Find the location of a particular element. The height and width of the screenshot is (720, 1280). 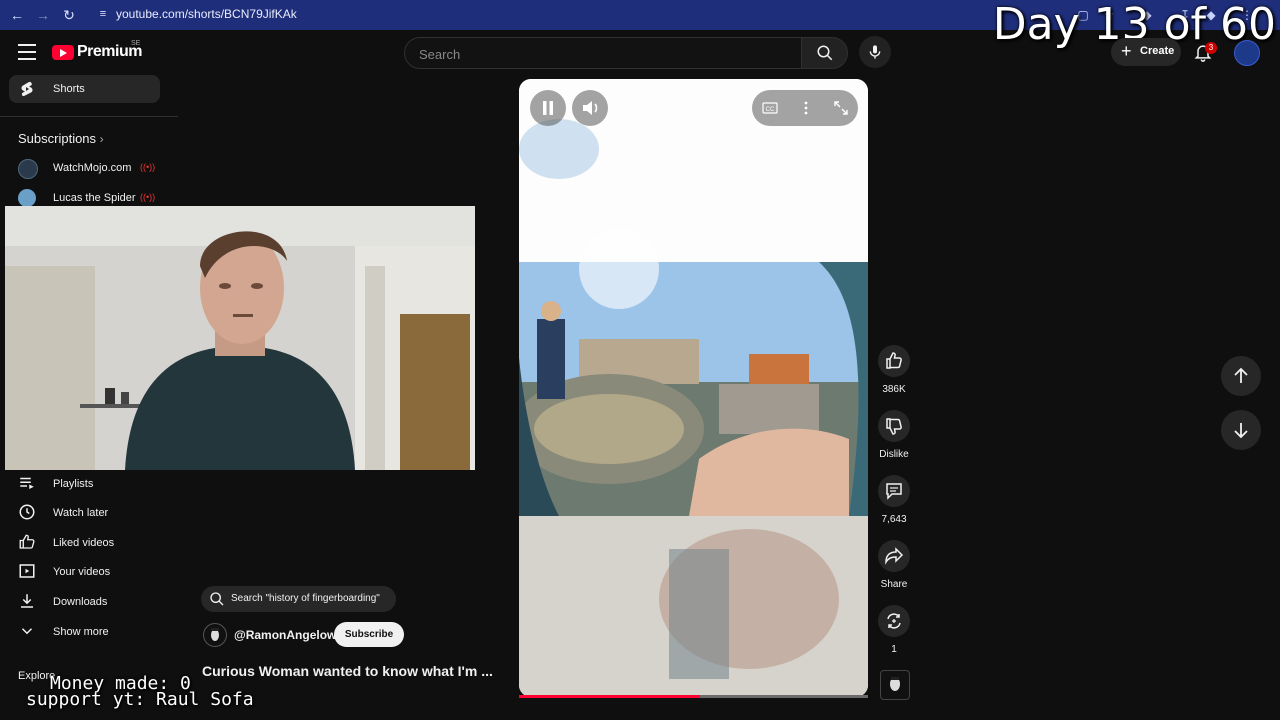

pause-icon is located at coordinates (548, 108).